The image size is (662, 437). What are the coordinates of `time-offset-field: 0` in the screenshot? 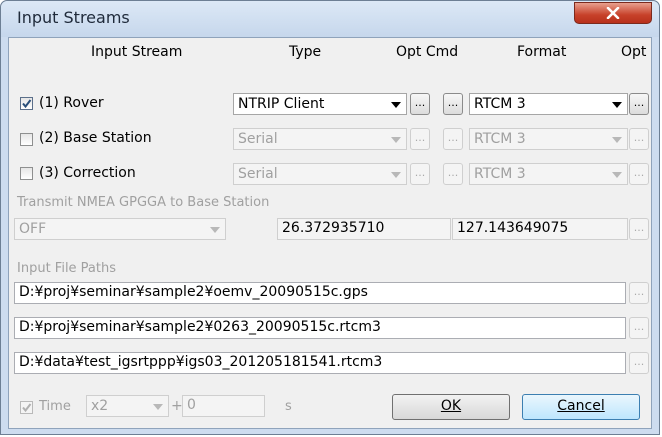 It's located at (223, 406).